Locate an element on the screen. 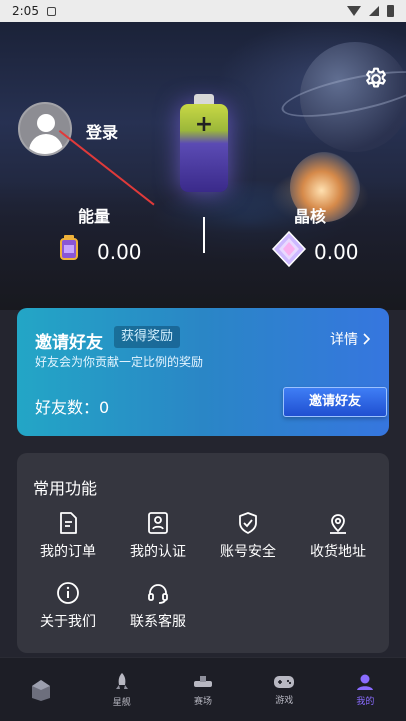  about-us-label: 关于我们 is located at coordinates (68, 622).